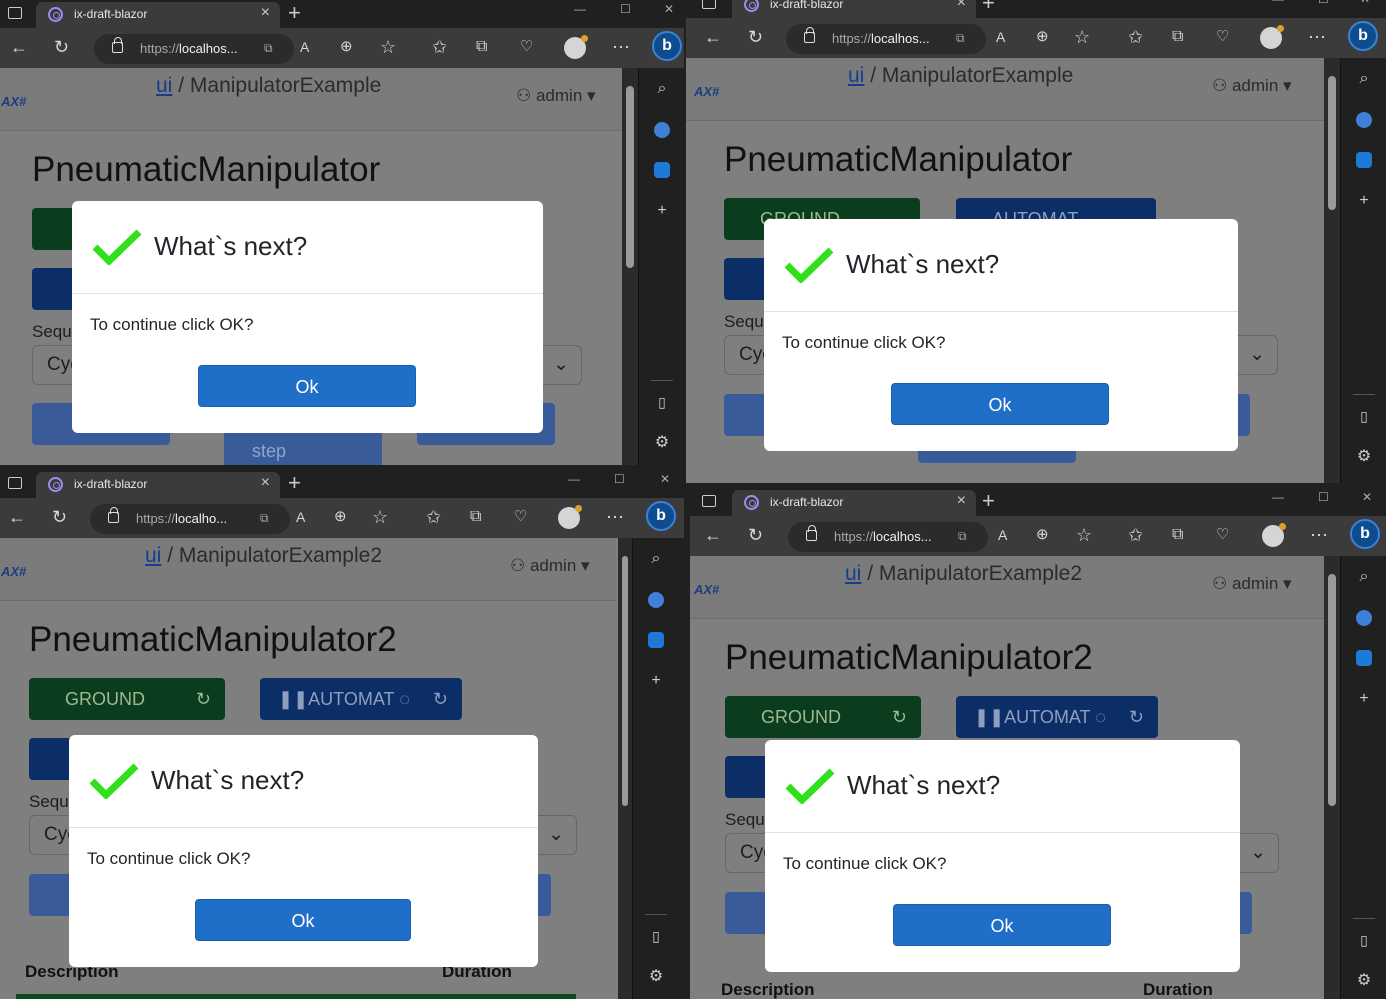 The image size is (1386, 999). Describe the element at coordinates (303, 447) in the screenshot. I see `step-button: step` at that location.